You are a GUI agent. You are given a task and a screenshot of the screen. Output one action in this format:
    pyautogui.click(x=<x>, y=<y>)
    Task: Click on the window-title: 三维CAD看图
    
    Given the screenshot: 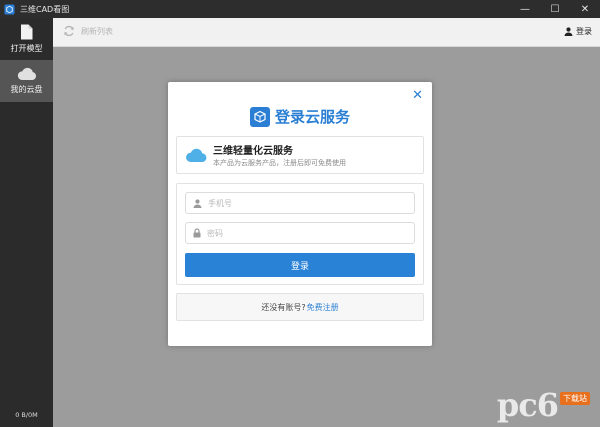 What is the action you would take?
    pyautogui.click(x=45, y=9)
    